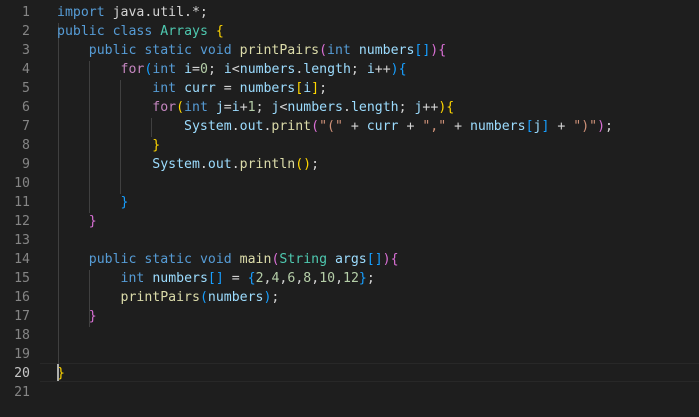 The image size is (699, 417). I want to click on line-number: 21, so click(22, 392).